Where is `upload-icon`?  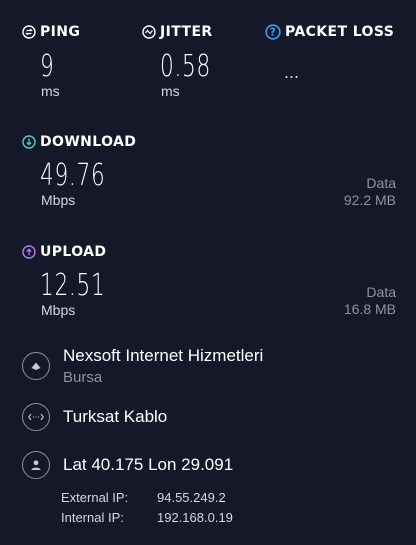
upload-icon is located at coordinates (29, 252).